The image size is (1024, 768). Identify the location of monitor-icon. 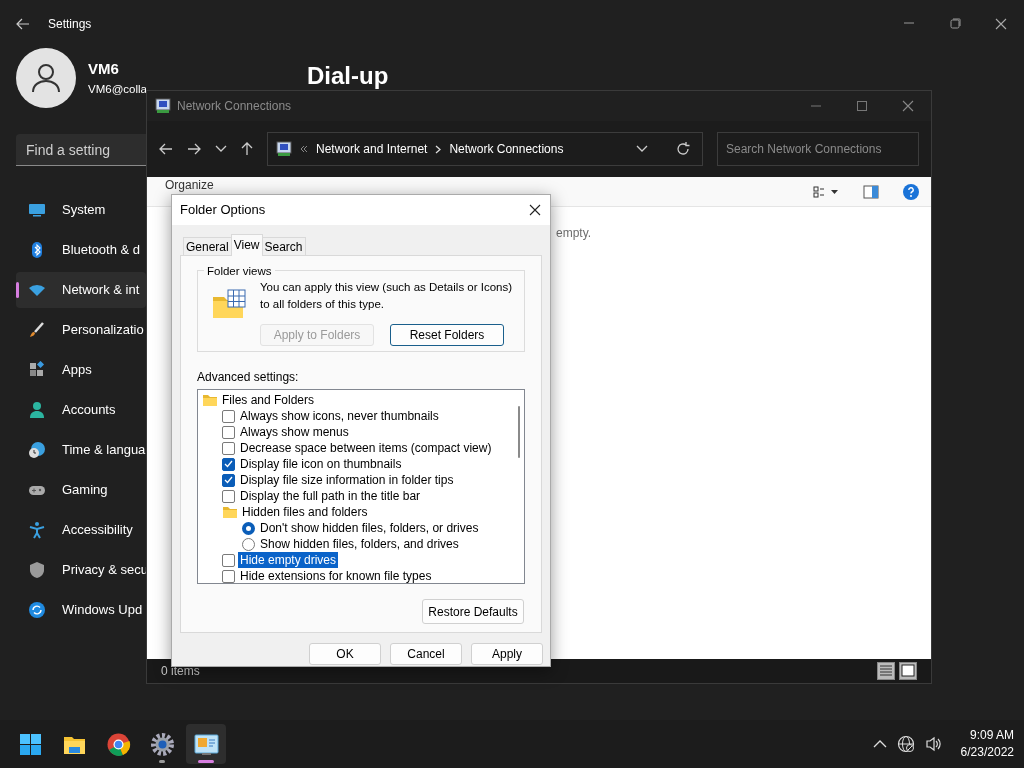
(37, 210).